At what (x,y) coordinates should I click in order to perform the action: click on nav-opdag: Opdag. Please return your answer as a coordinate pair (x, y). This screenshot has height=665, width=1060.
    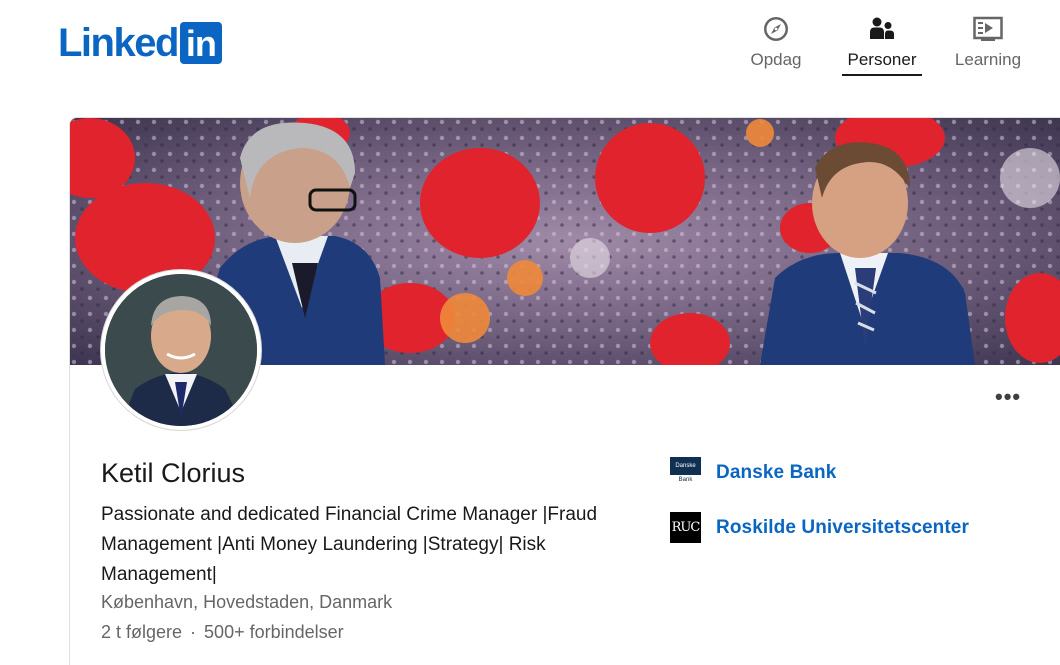
    Looking at the image, I should click on (776, 45).